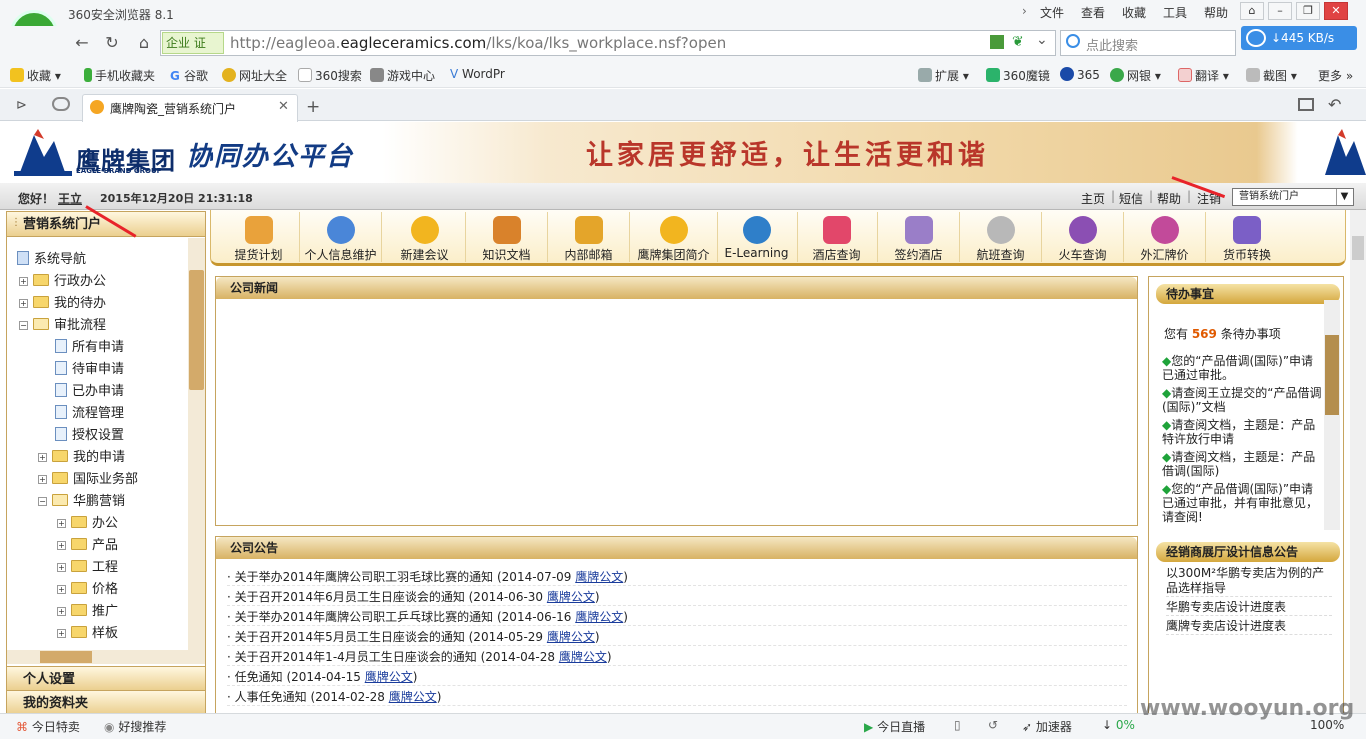 This screenshot has height=739, width=1366. What do you see at coordinates (997, 42) in the screenshot?
I see `qrcode-icon` at bounding box center [997, 42].